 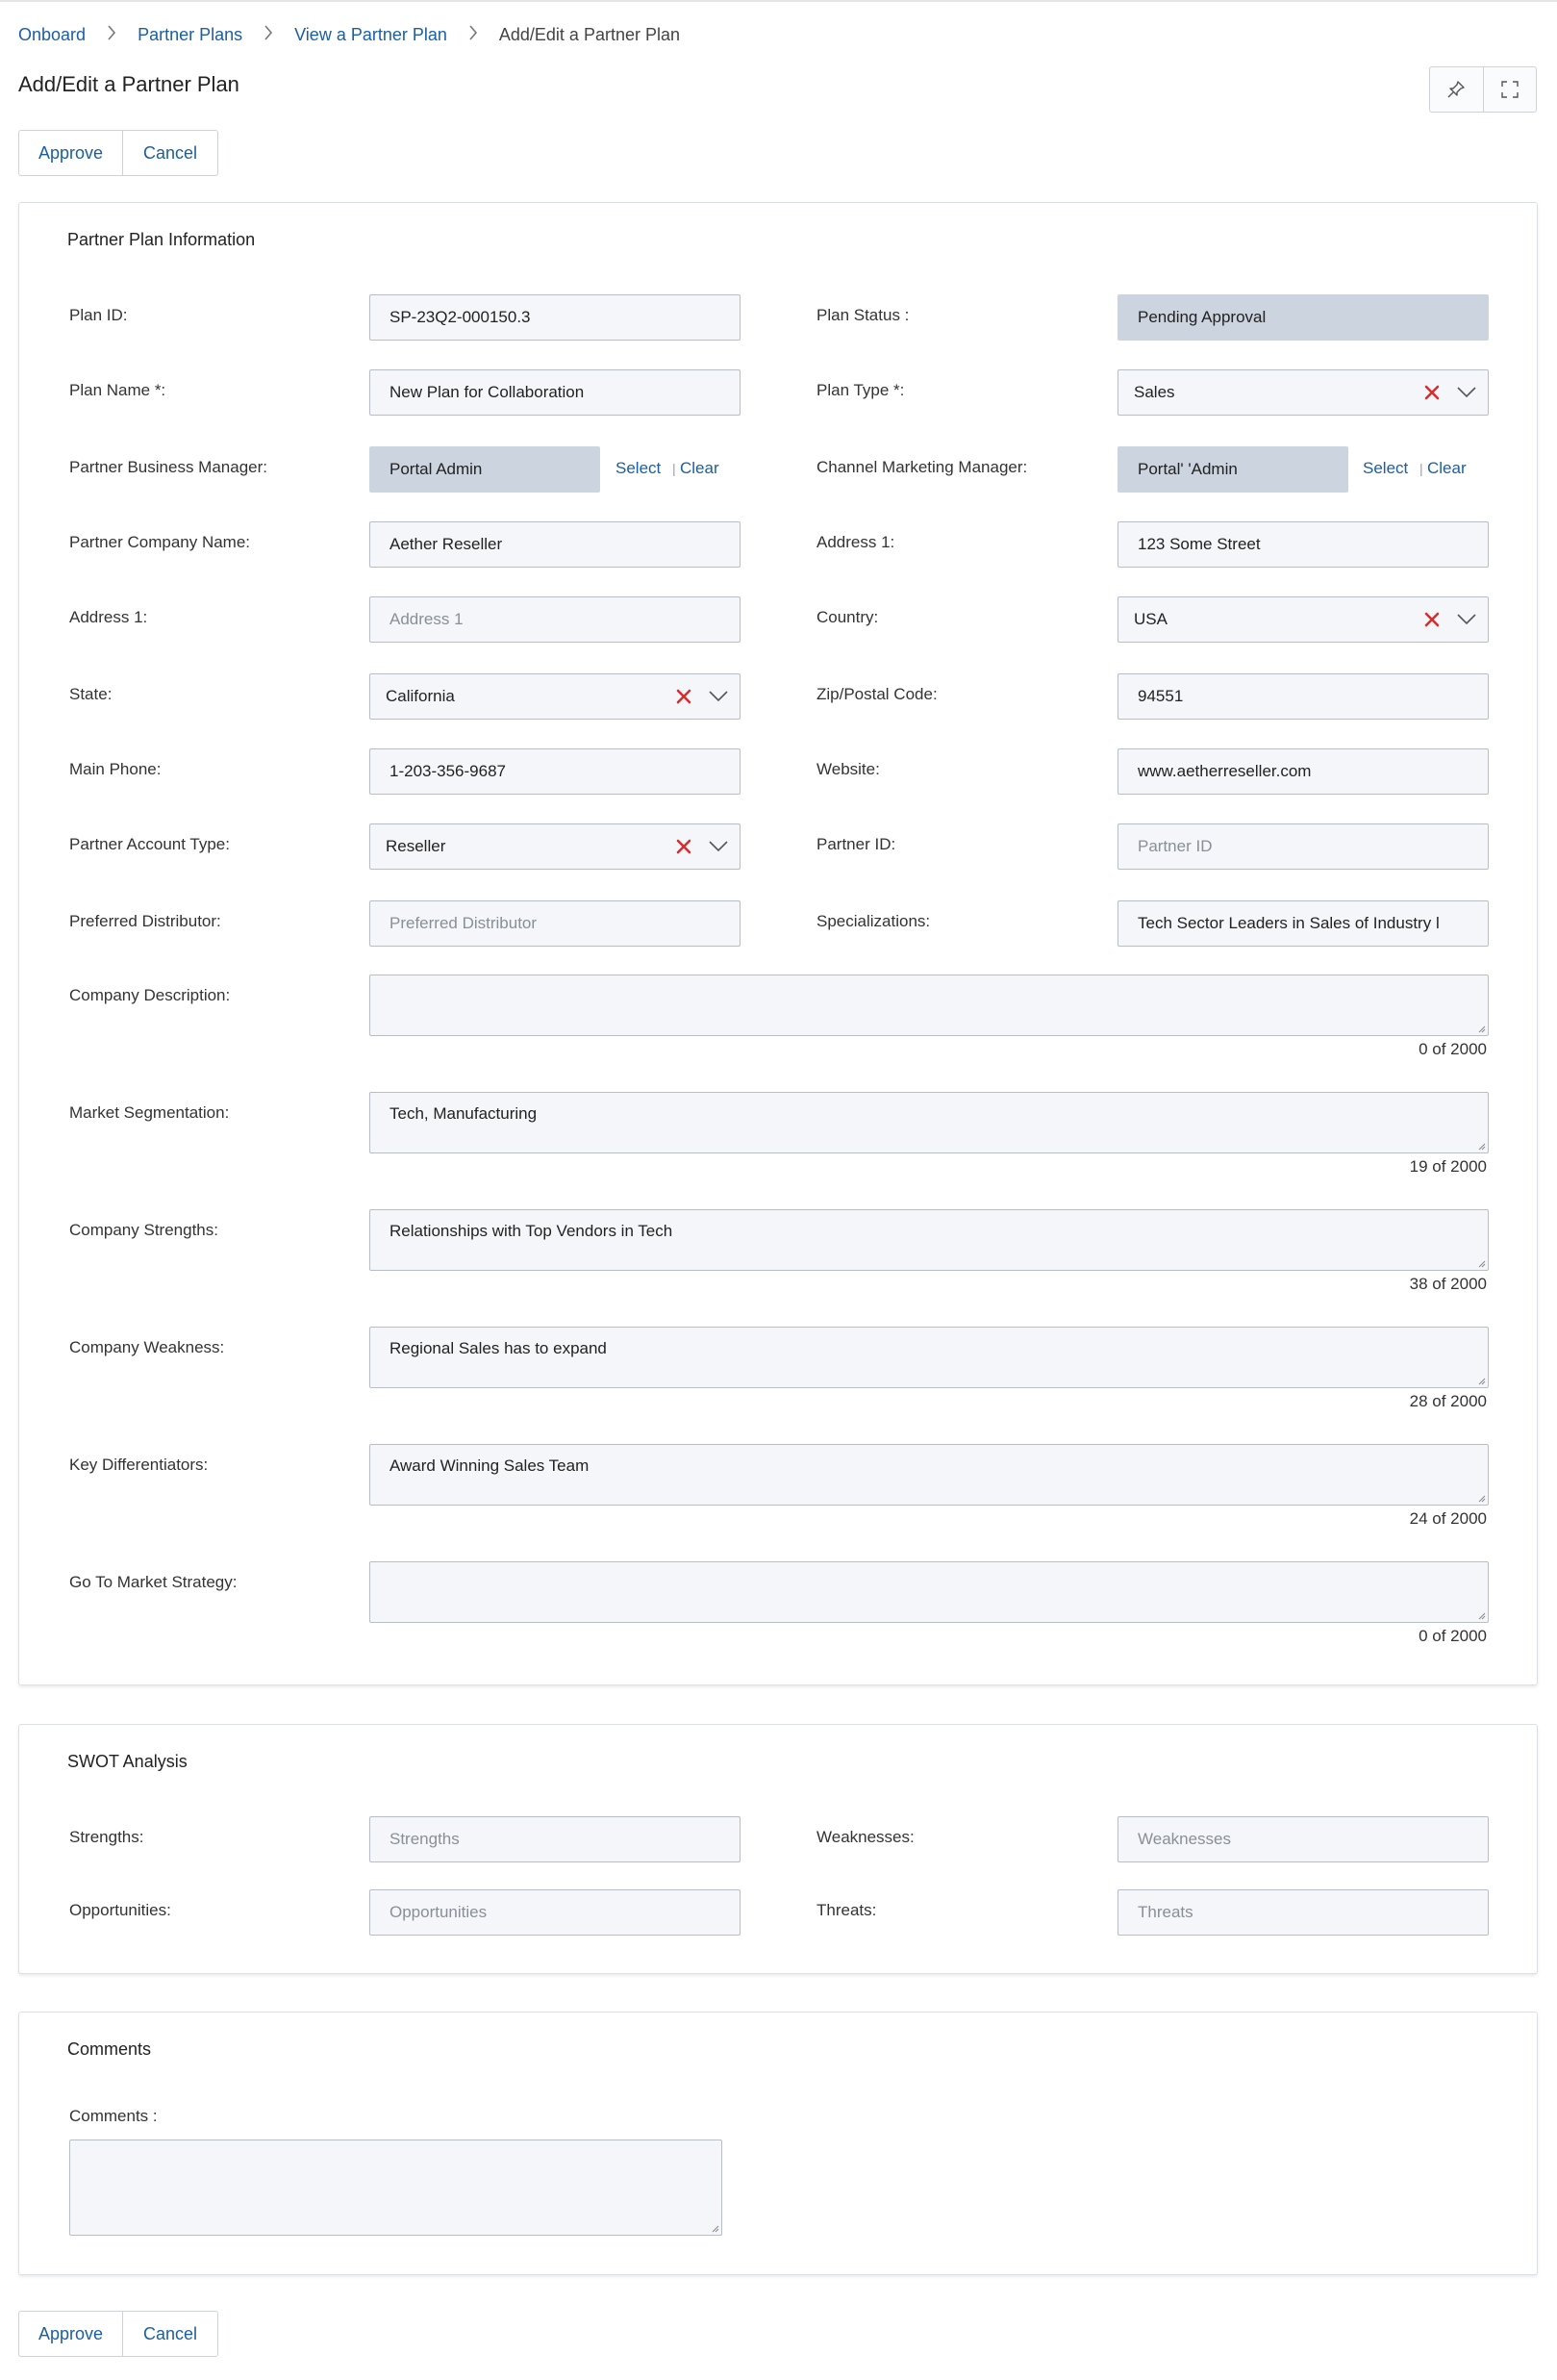 I want to click on account-type-value: Reseller, so click(x=416, y=846).